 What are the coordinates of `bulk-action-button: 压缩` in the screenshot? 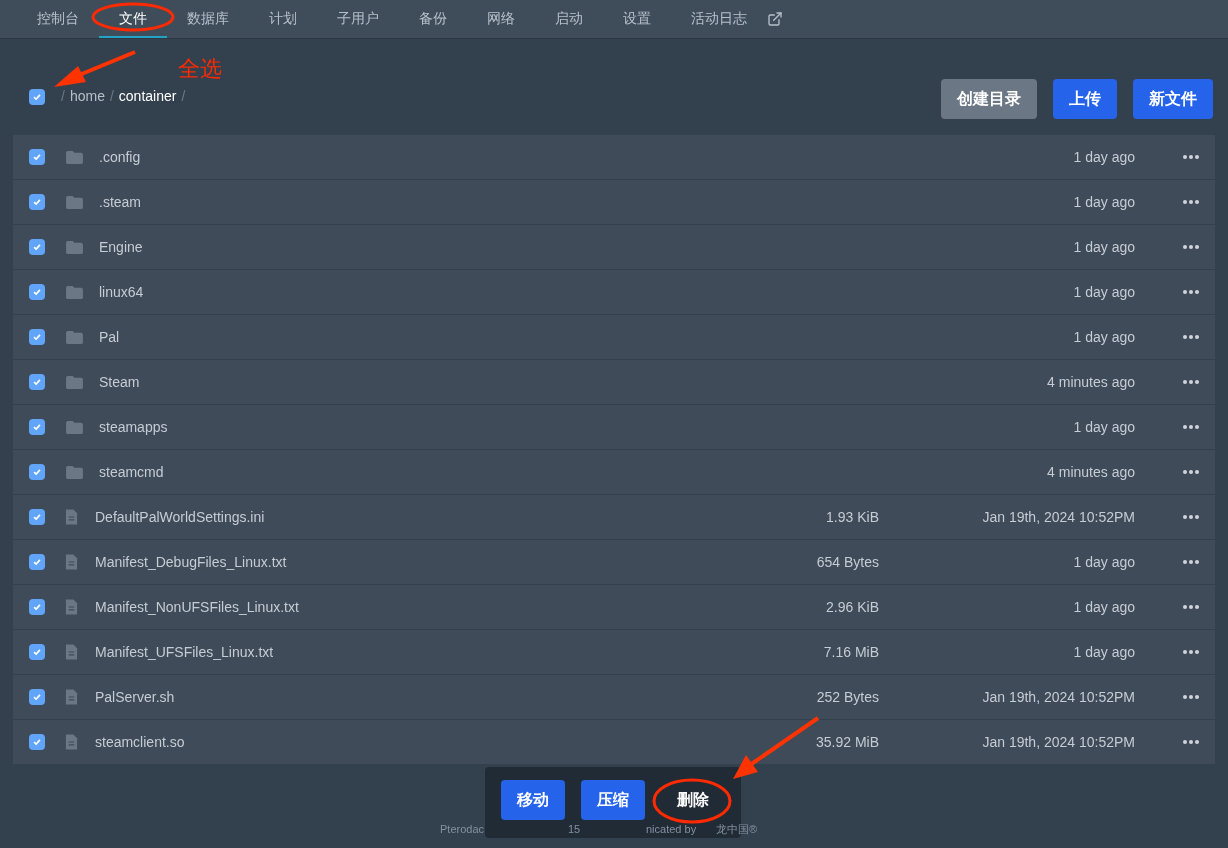 It's located at (613, 799).